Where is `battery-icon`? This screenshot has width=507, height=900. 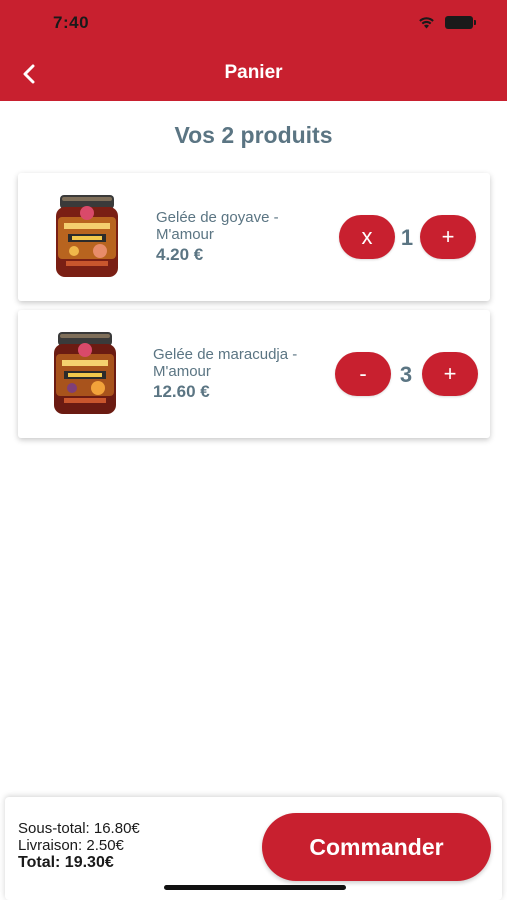 battery-icon is located at coordinates (460, 22).